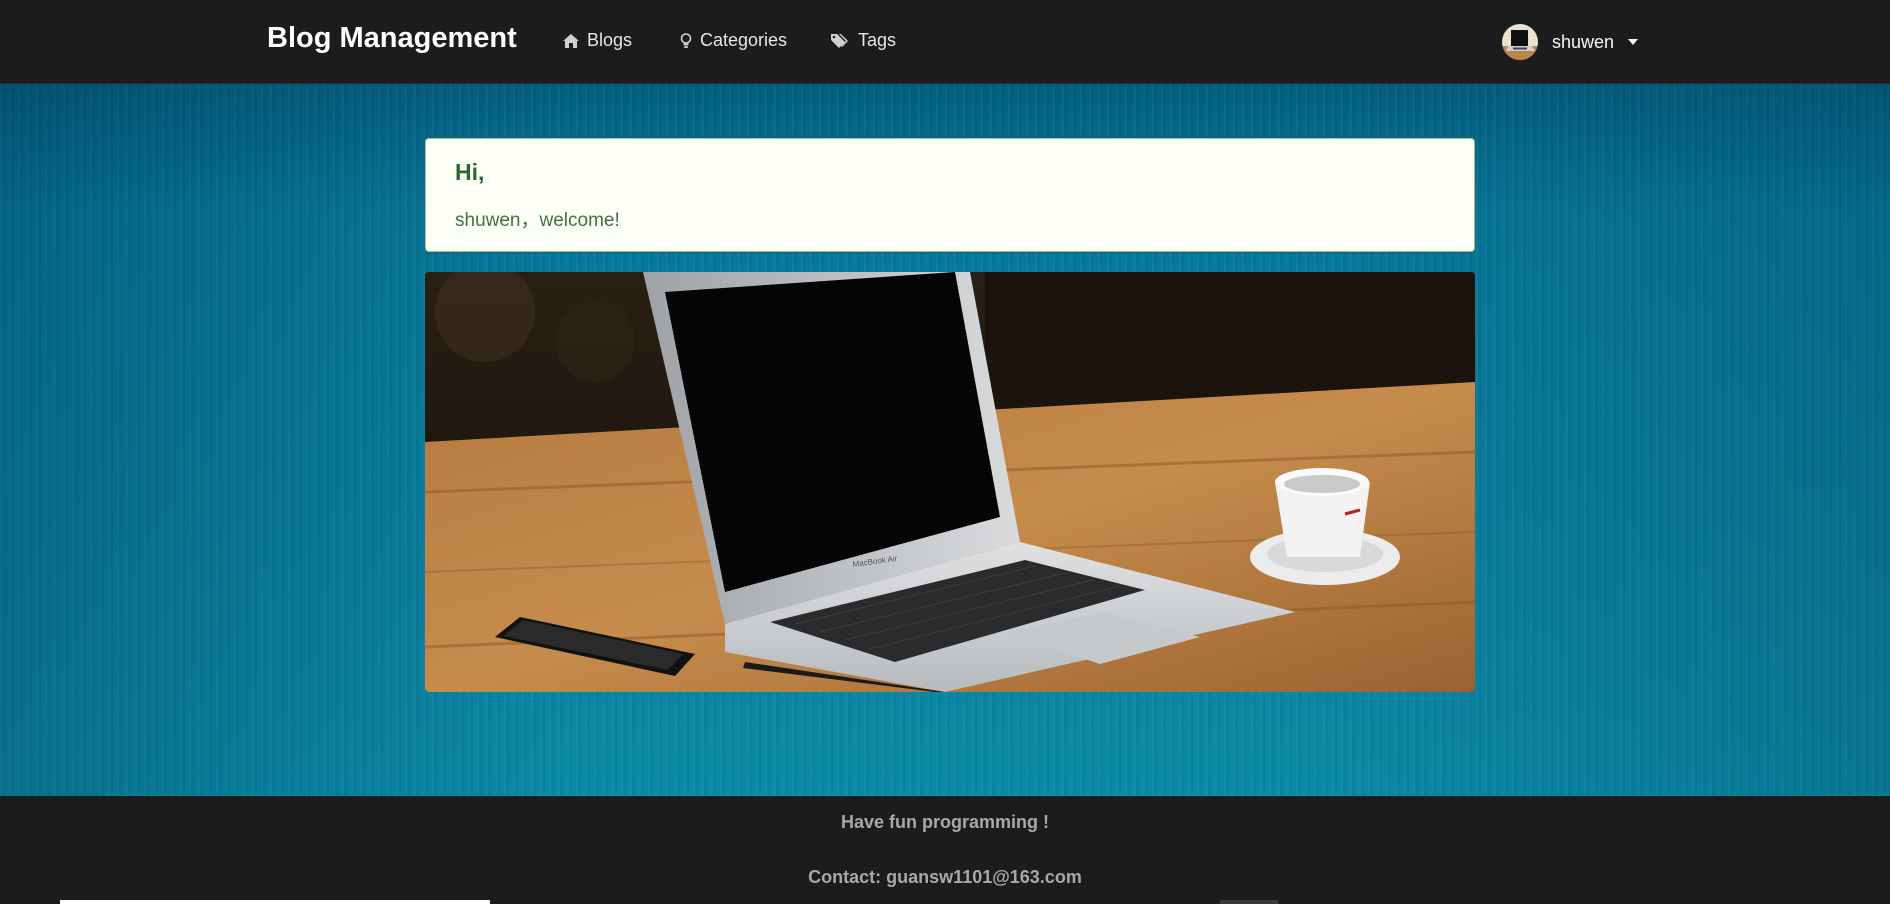 The height and width of the screenshot is (904, 1890). Describe the element at coordinates (1520, 42) in the screenshot. I see `avatar` at that location.